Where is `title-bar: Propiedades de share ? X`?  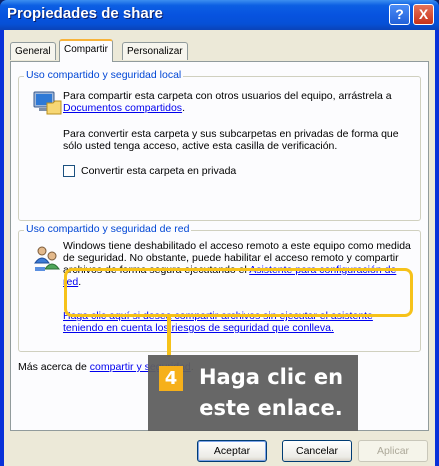
title-bar: Propiedades de share ? X is located at coordinates (219, 15).